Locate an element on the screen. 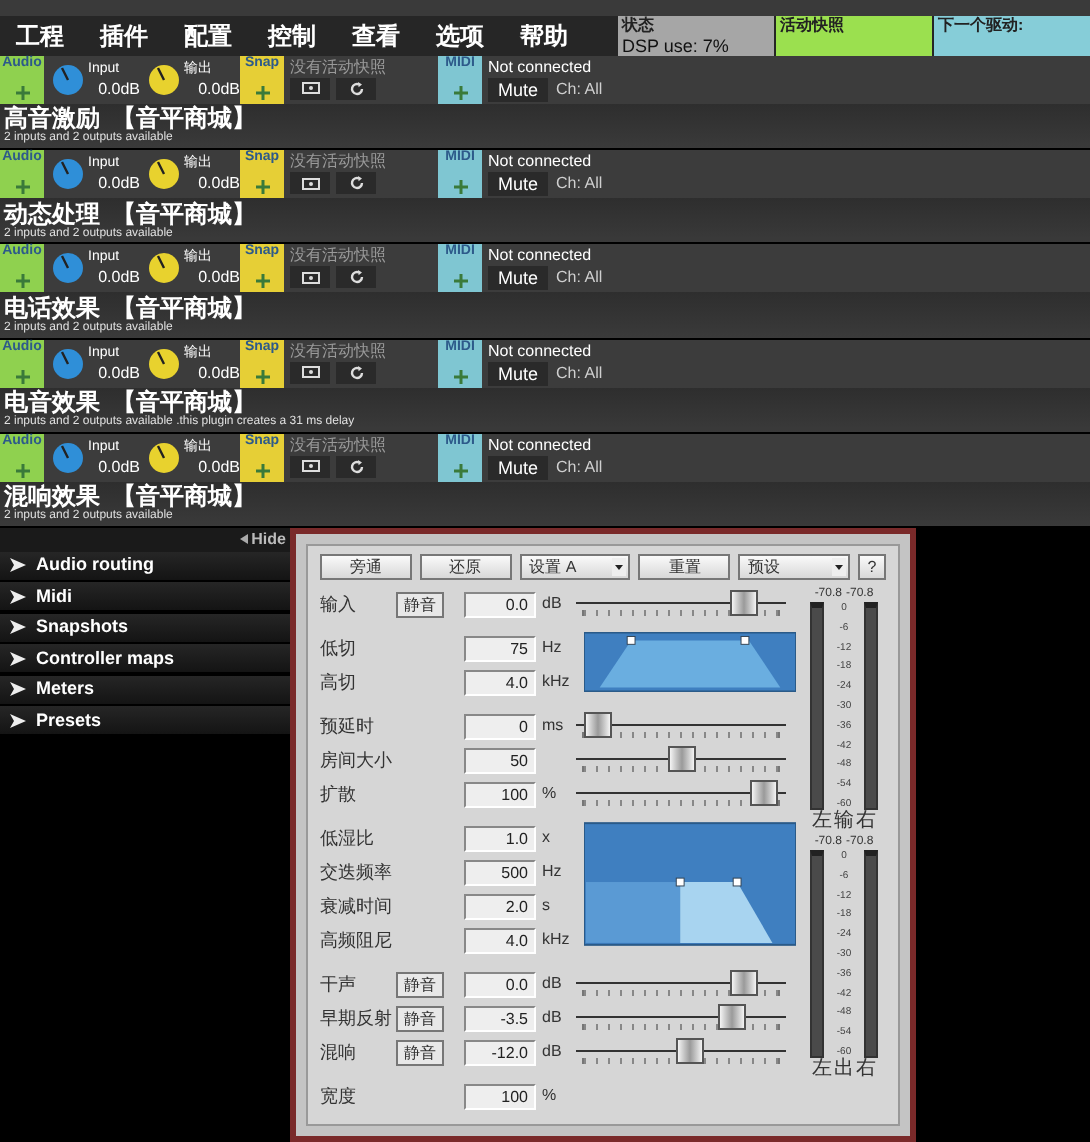 The width and height of the screenshot is (1090, 1142). menu-item: 查看 is located at coordinates (376, 35).